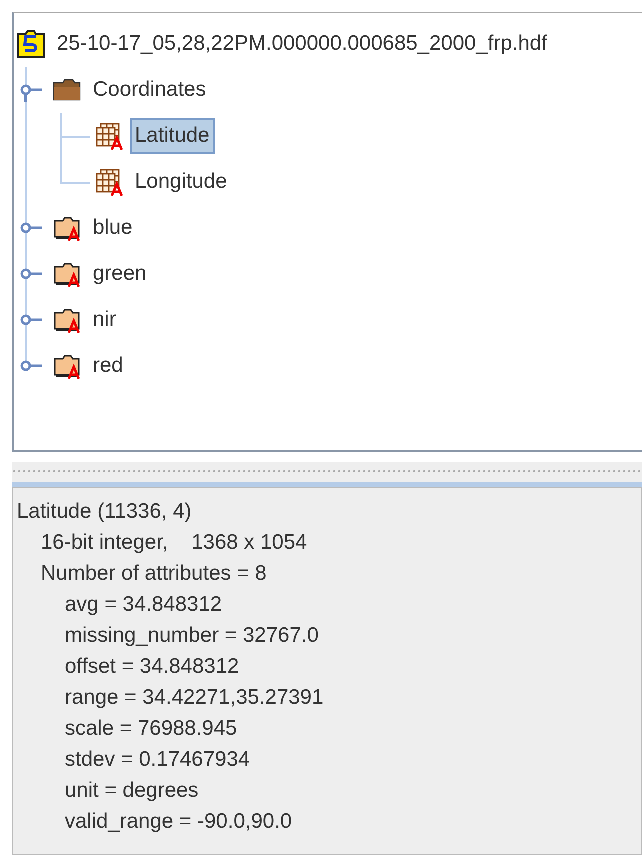 The width and height of the screenshot is (642, 855). Describe the element at coordinates (179, 822) in the screenshot. I see `attribute-line: valid_range = -90.0,90.0` at that location.